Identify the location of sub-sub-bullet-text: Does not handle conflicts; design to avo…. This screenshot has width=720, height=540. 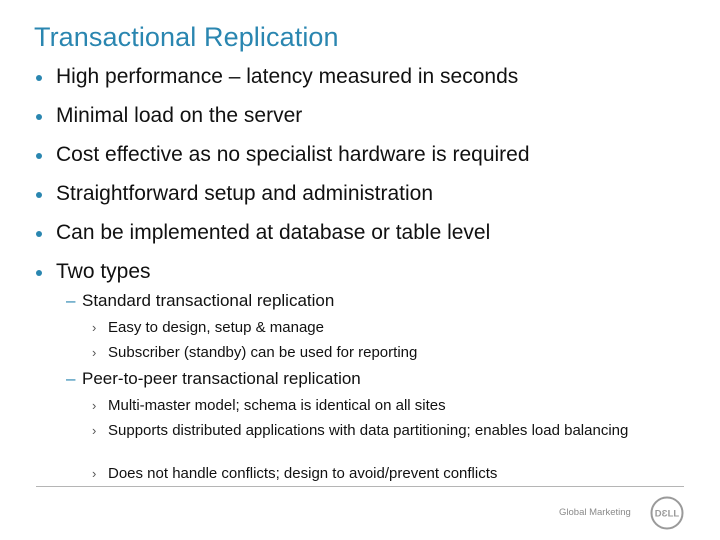
(303, 473).